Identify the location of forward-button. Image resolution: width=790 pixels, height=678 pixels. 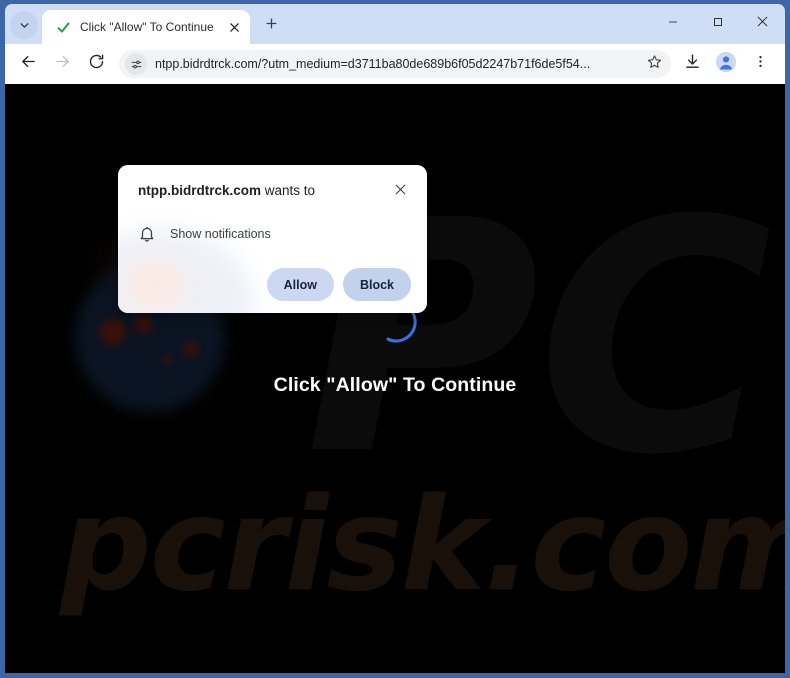
(62, 64).